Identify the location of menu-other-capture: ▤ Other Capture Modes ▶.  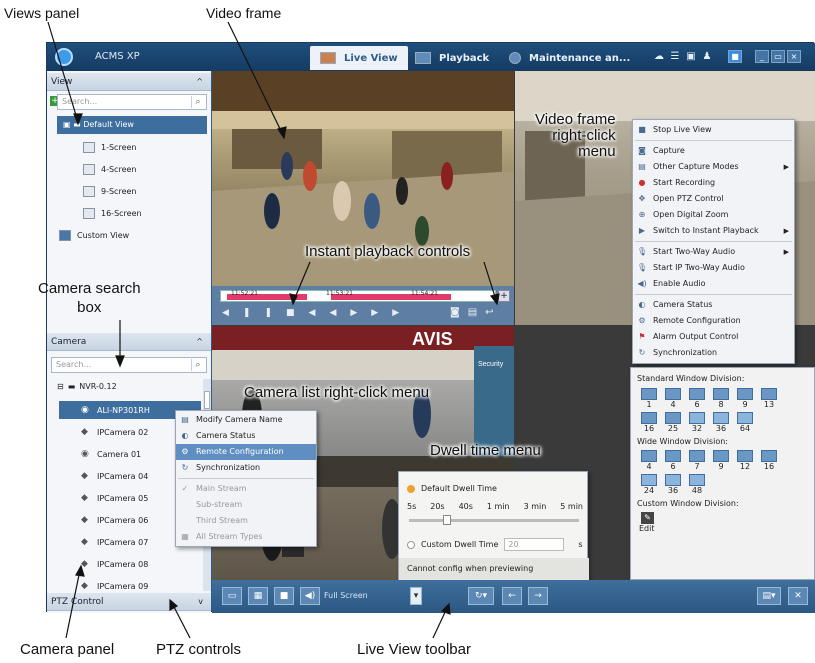
(713, 167).